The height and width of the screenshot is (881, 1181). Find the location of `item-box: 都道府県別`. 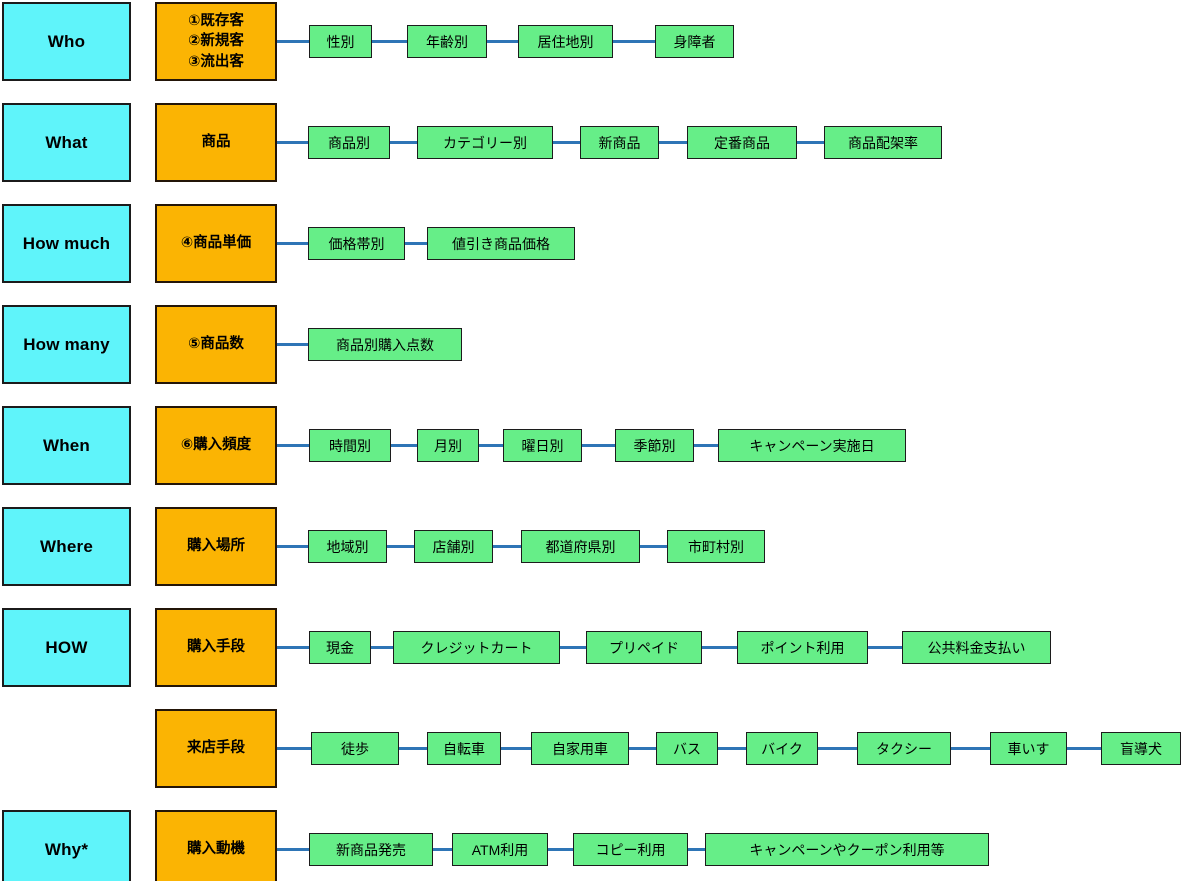

item-box: 都道府県別 is located at coordinates (580, 546).